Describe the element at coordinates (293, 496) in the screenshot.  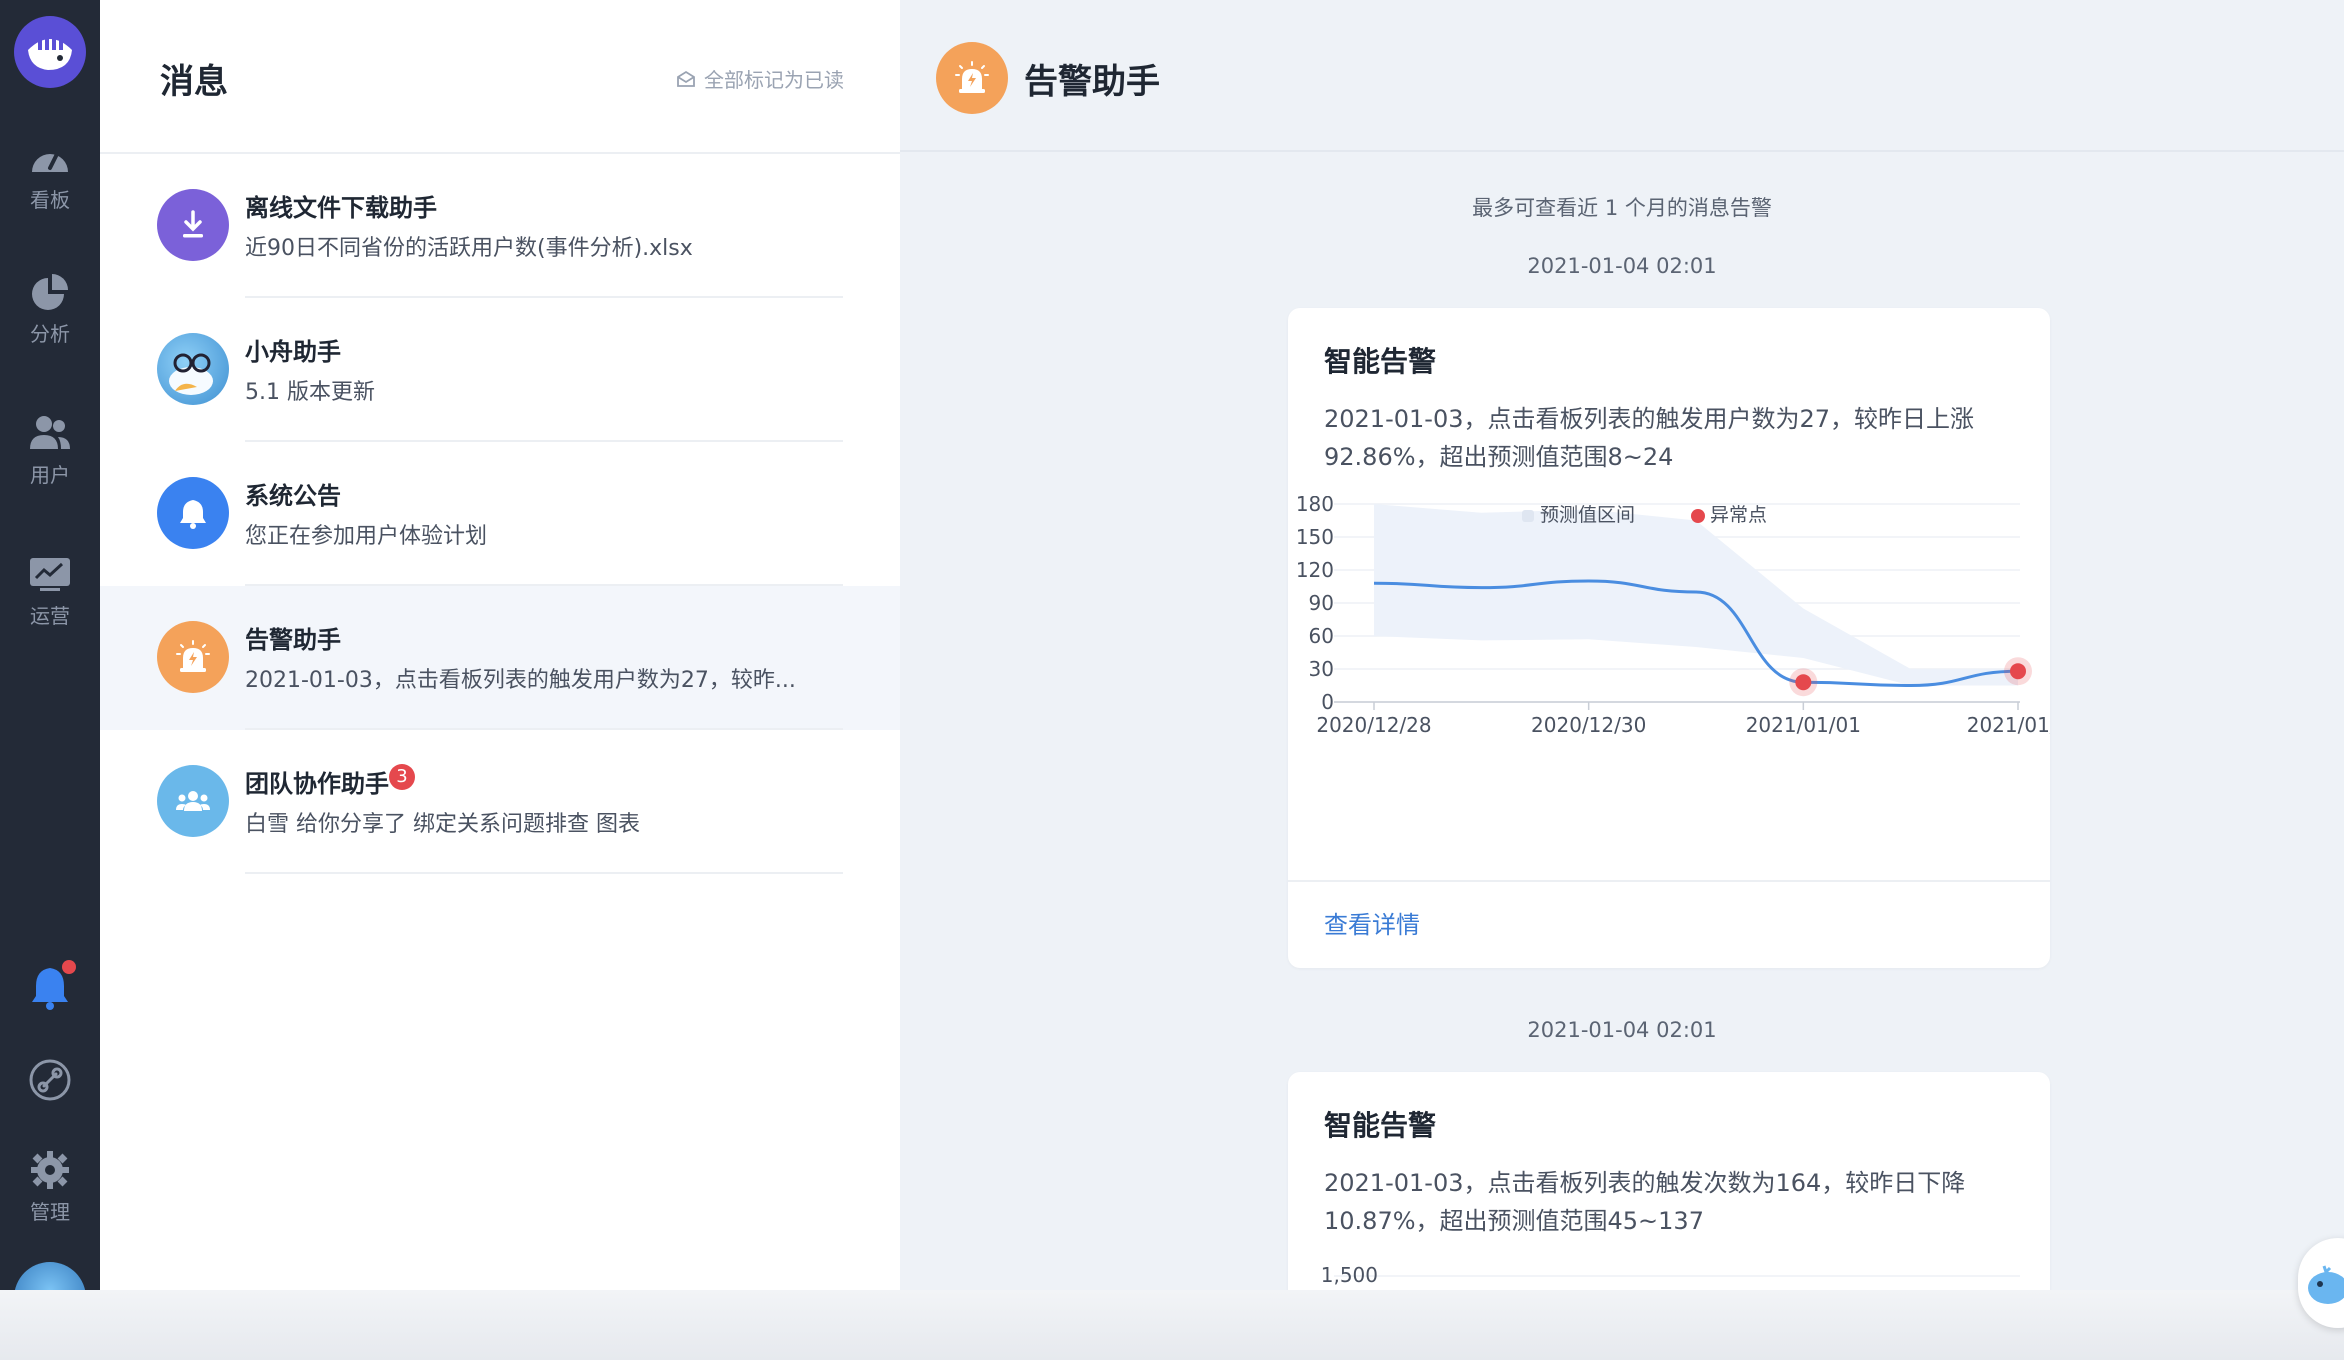
I see `message-sender: 系统公告` at that location.